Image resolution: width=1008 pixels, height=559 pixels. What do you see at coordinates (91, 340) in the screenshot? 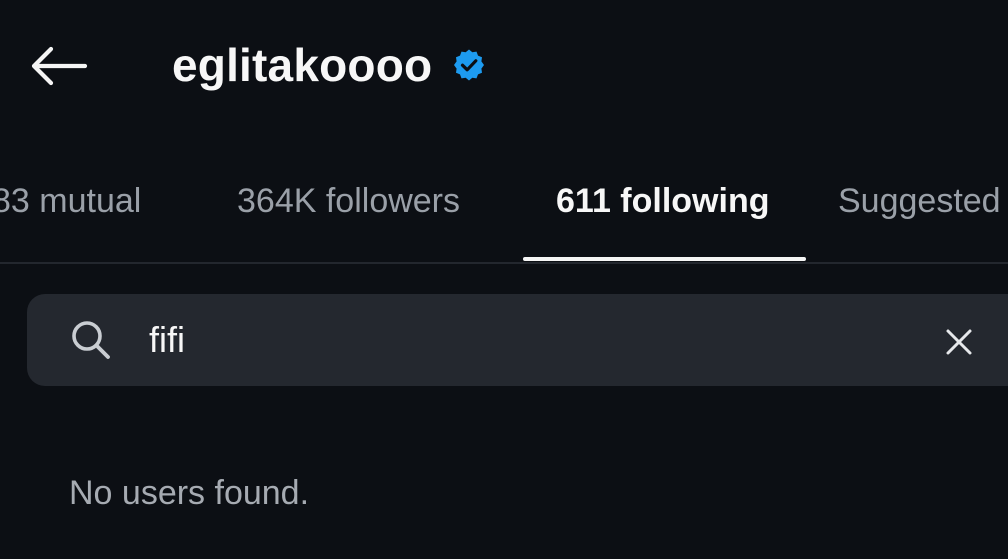
I see `search-icon` at bounding box center [91, 340].